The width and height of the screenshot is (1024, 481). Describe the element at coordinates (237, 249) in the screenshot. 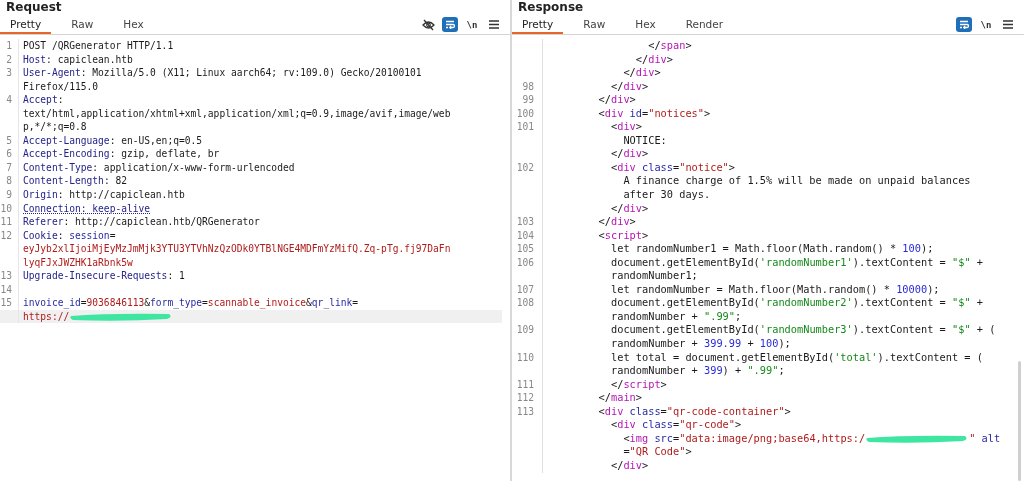

I see `code-line: eyJyb2xlIjoiMjEyMzJmMjk3YTU3YTVhNzQzODk0YTBlNGE4MDFmYzMifQ.Zq-pTg.fj97DaFn` at that location.